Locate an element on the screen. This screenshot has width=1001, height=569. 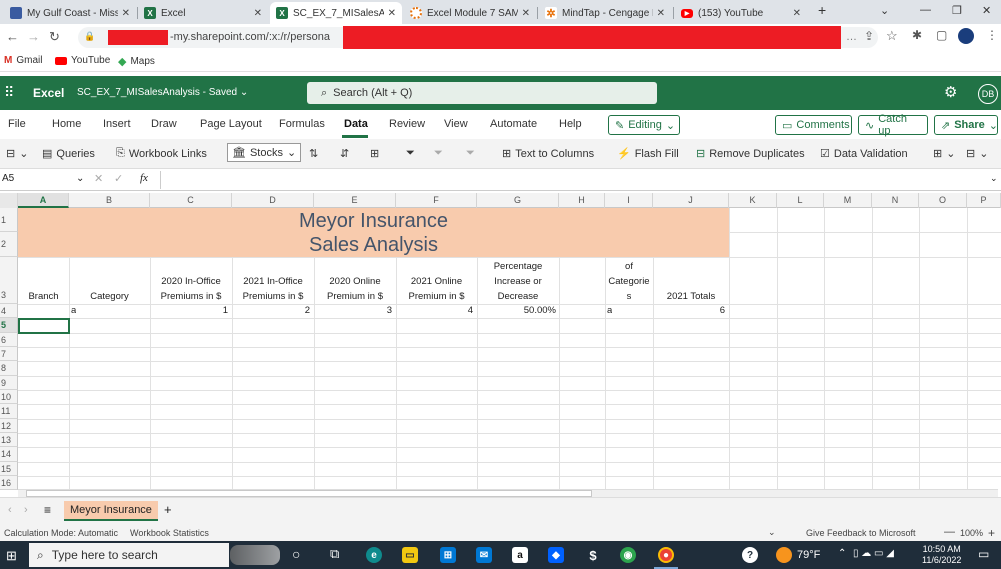
tab-help: Help is located at coordinates (570, 124).